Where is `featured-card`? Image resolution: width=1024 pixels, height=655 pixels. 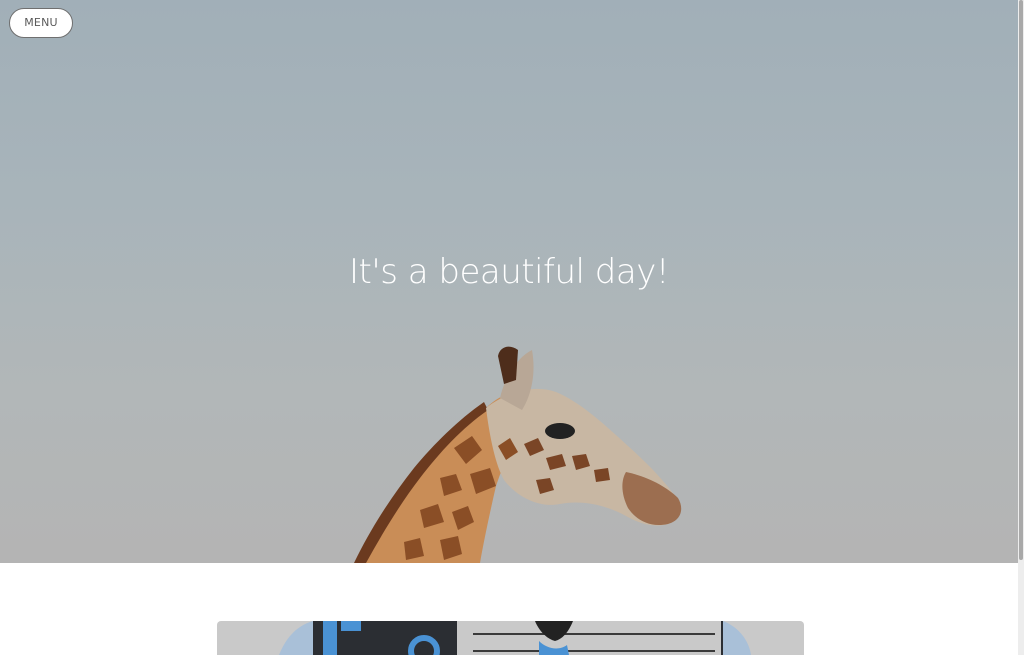 featured-card is located at coordinates (510, 638).